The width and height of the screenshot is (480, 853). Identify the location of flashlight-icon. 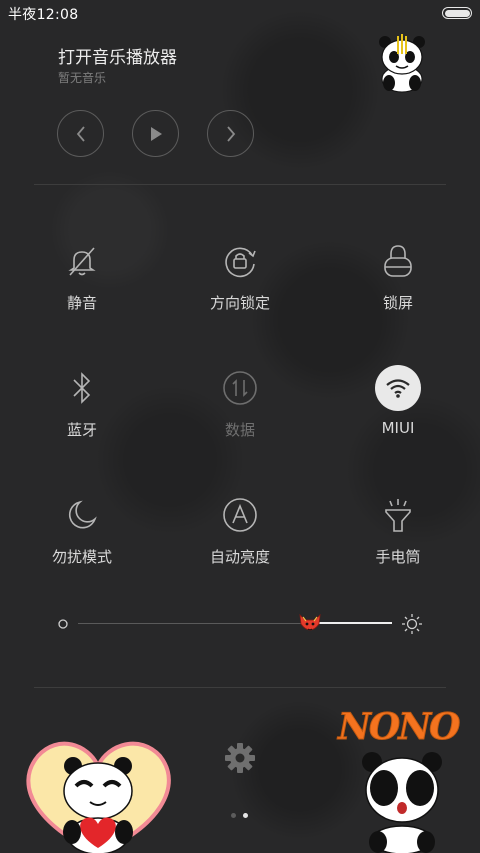
(398, 515).